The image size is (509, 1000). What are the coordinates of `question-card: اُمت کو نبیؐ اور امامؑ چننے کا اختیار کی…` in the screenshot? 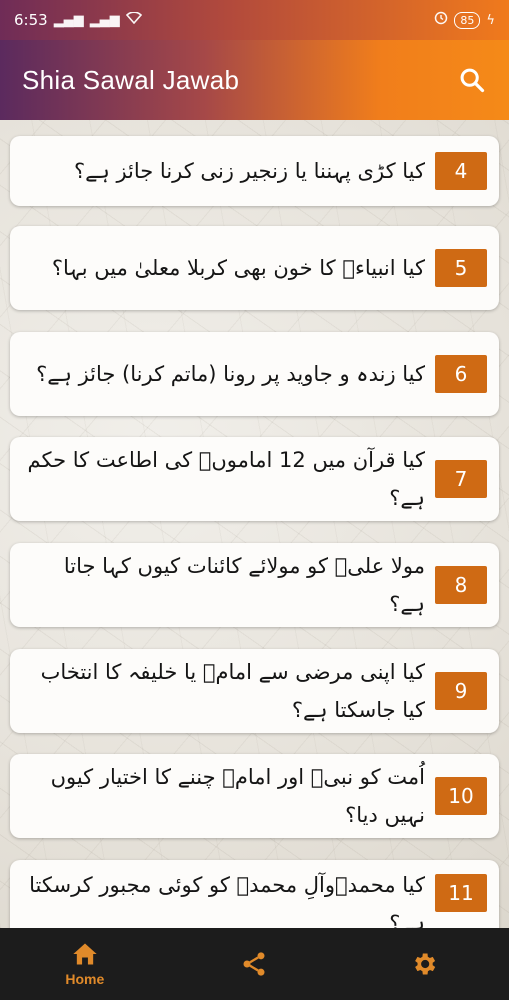 It's located at (254, 796).